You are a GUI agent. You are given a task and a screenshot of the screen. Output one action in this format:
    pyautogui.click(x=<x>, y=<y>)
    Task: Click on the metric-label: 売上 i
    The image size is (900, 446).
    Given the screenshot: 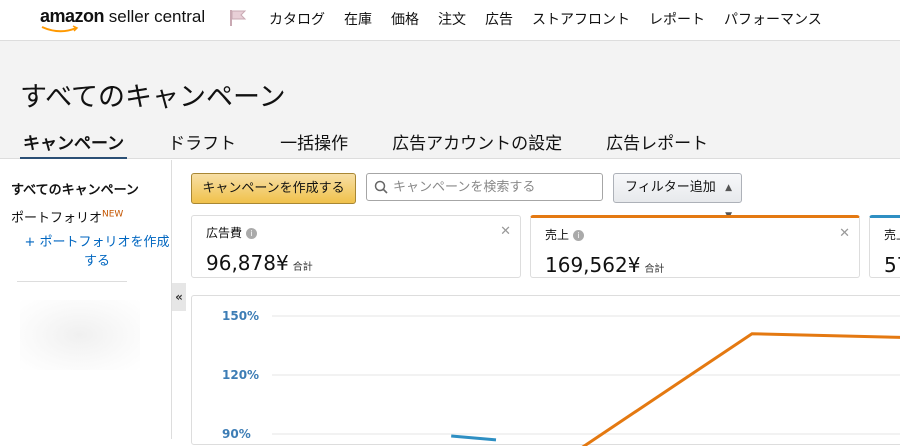 What is the action you would take?
    pyautogui.click(x=565, y=234)
    